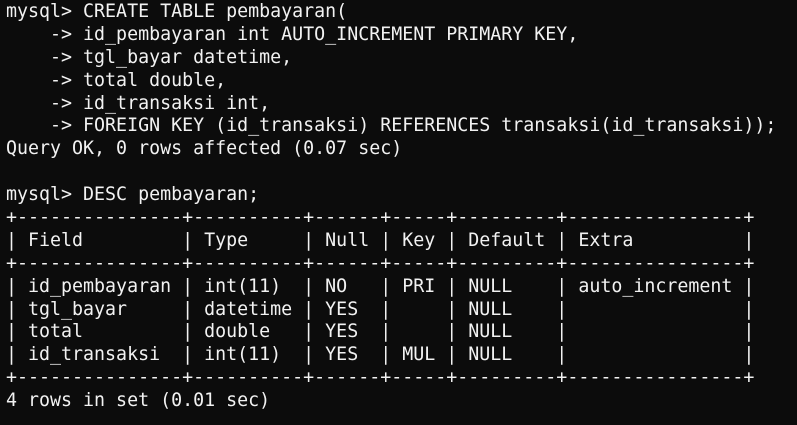 The image size is (797, 425). What do you see at coordinates (133, 195) in the screenshot?
I see `terminal-line-desc-command: mysql> DESC pembayaran;` at bounding box center [133, 195].